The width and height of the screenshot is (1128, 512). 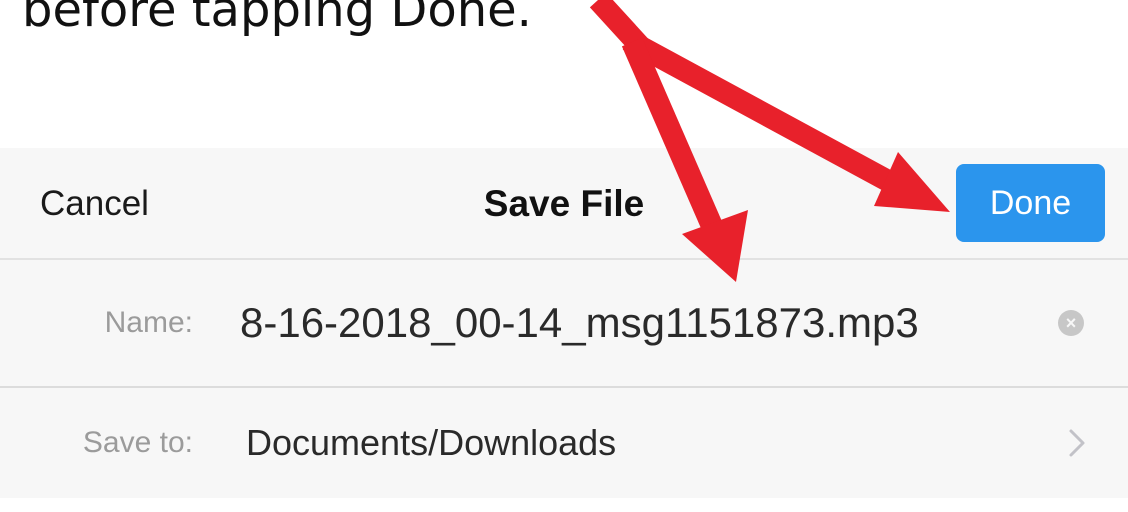 I want to click on save-to-value: Documents/Downloads, so click(x=431, y=442).